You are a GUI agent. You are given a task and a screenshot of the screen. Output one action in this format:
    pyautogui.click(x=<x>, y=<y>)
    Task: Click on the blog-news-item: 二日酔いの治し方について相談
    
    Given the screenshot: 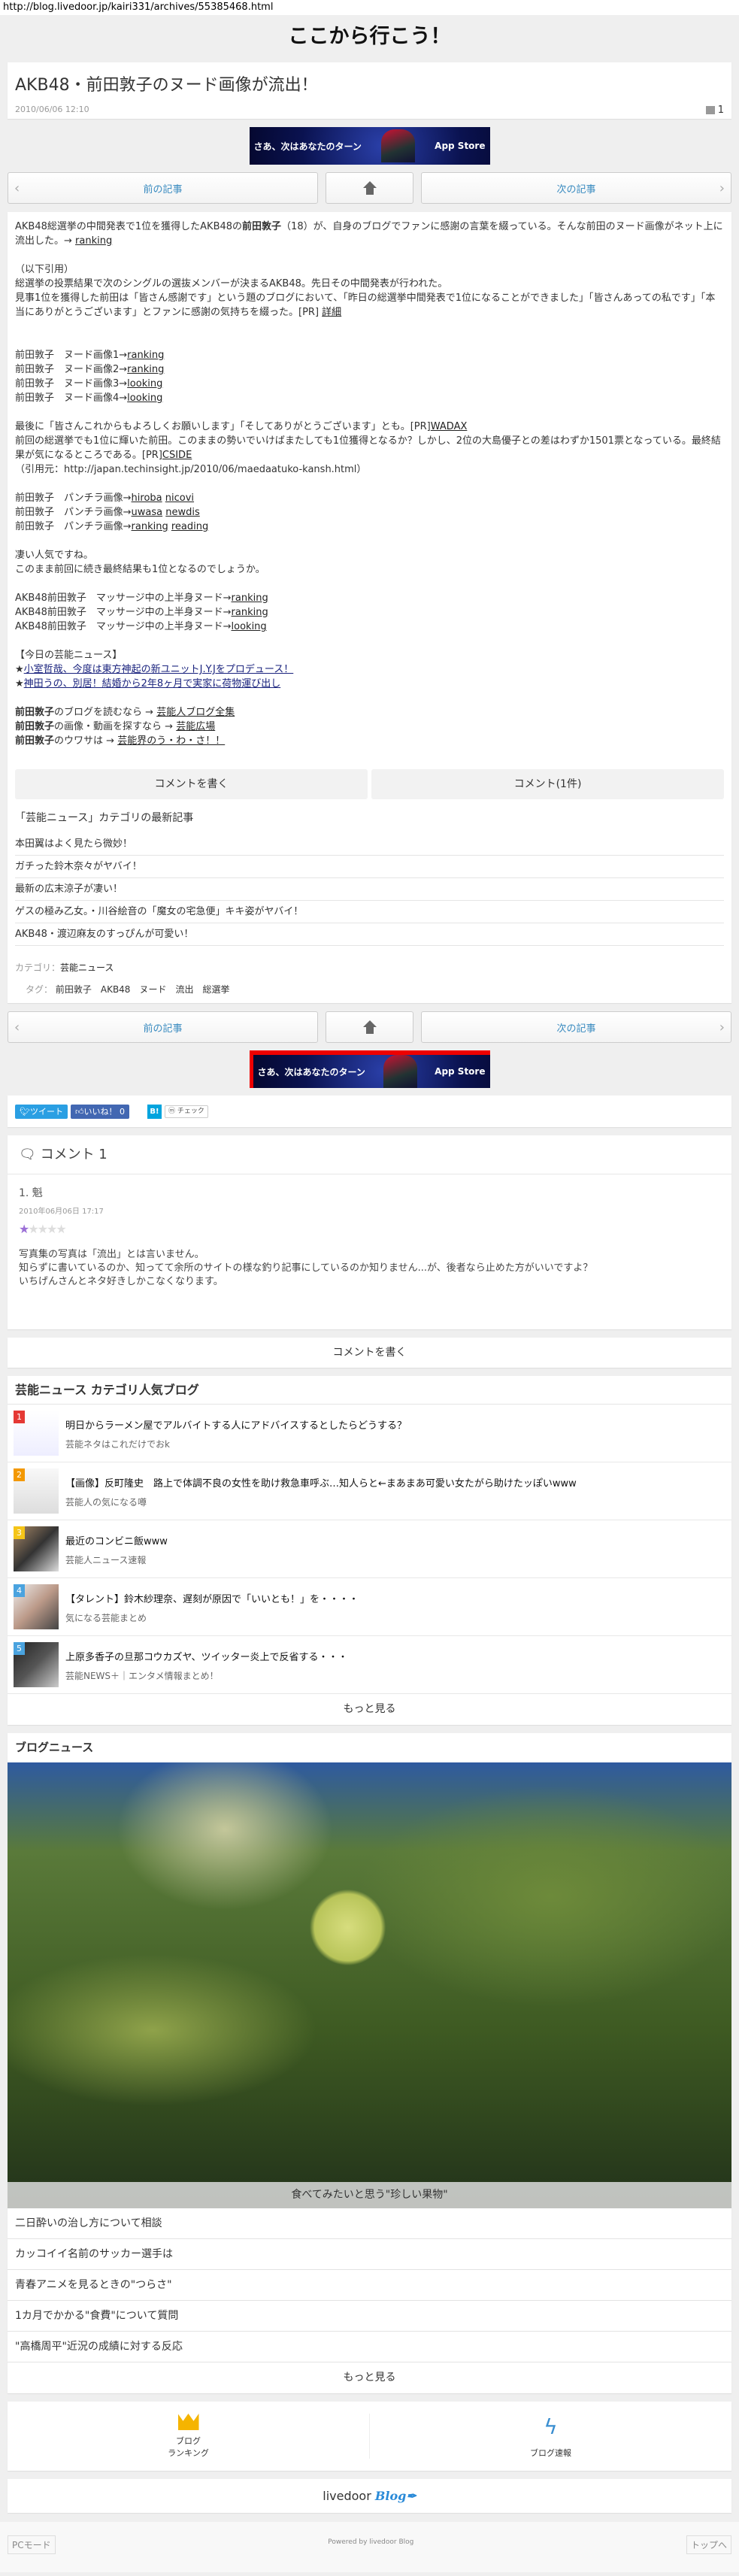 What is the action you would take?
    pyautogui.click(x=369, y=2223)
    